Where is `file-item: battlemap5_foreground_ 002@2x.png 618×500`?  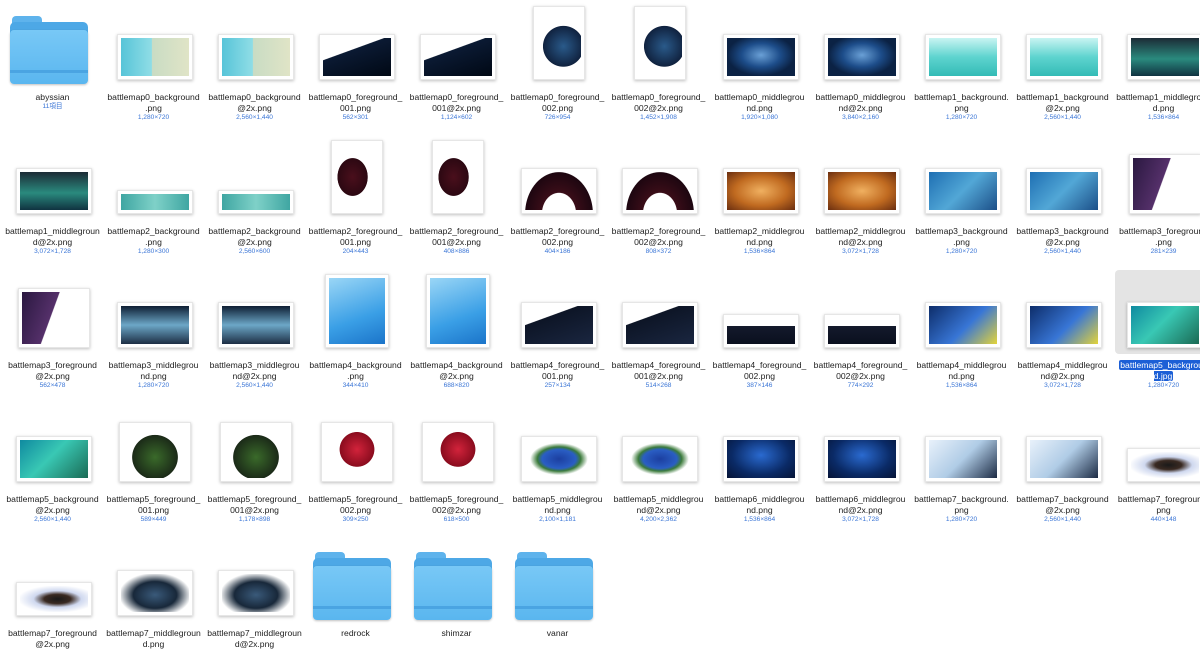 file-item: battlemap5_foreground_ 002@2x.png 618×500 is located at coordinates (456, 469).